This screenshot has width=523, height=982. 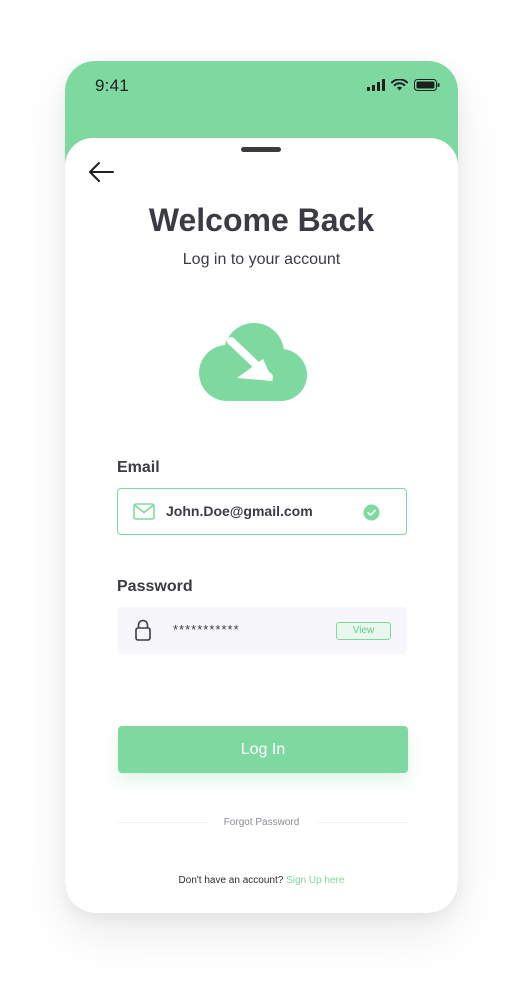 I want to click on status-icons, so click(x=403, y=85).